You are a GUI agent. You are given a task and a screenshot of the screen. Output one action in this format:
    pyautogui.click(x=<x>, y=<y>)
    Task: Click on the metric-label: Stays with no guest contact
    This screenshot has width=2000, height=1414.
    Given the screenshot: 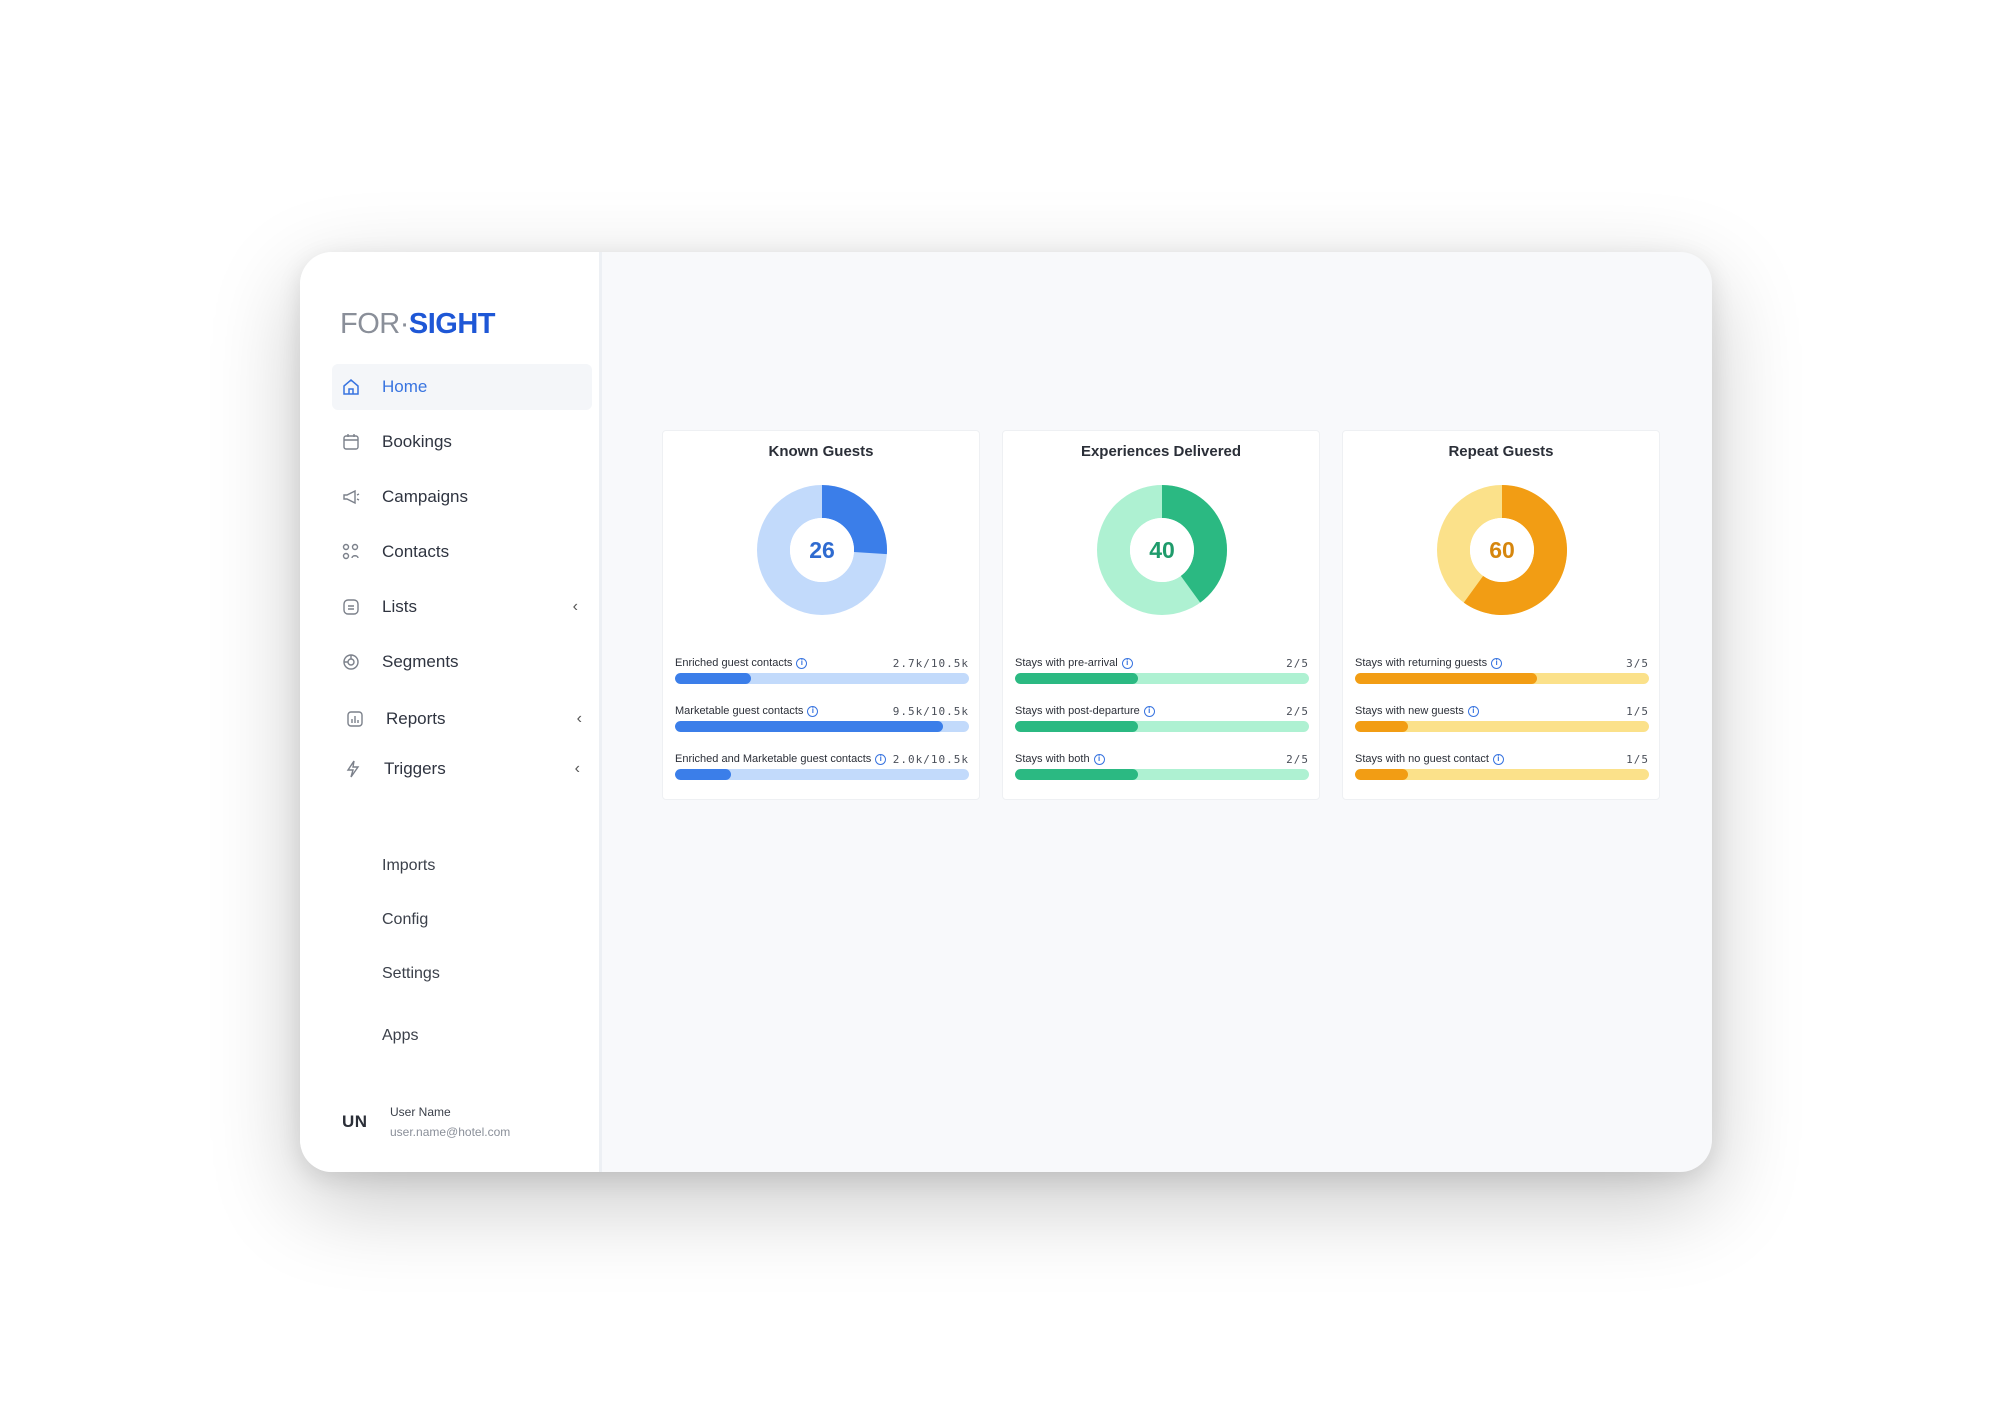 What is the action you would take?
    pyautogui.click(x=1422, y=759)
    